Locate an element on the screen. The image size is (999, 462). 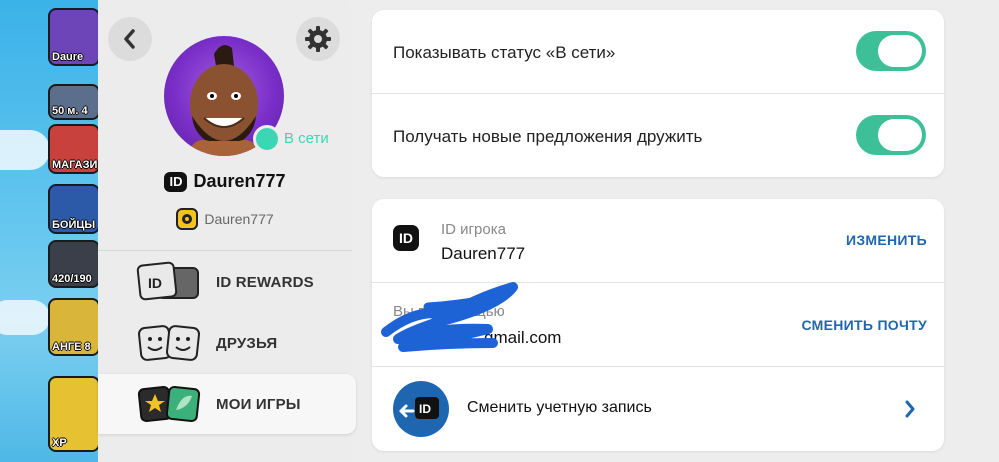
menu-item-label: ID REWARDS is located at coordinates (265, 282).